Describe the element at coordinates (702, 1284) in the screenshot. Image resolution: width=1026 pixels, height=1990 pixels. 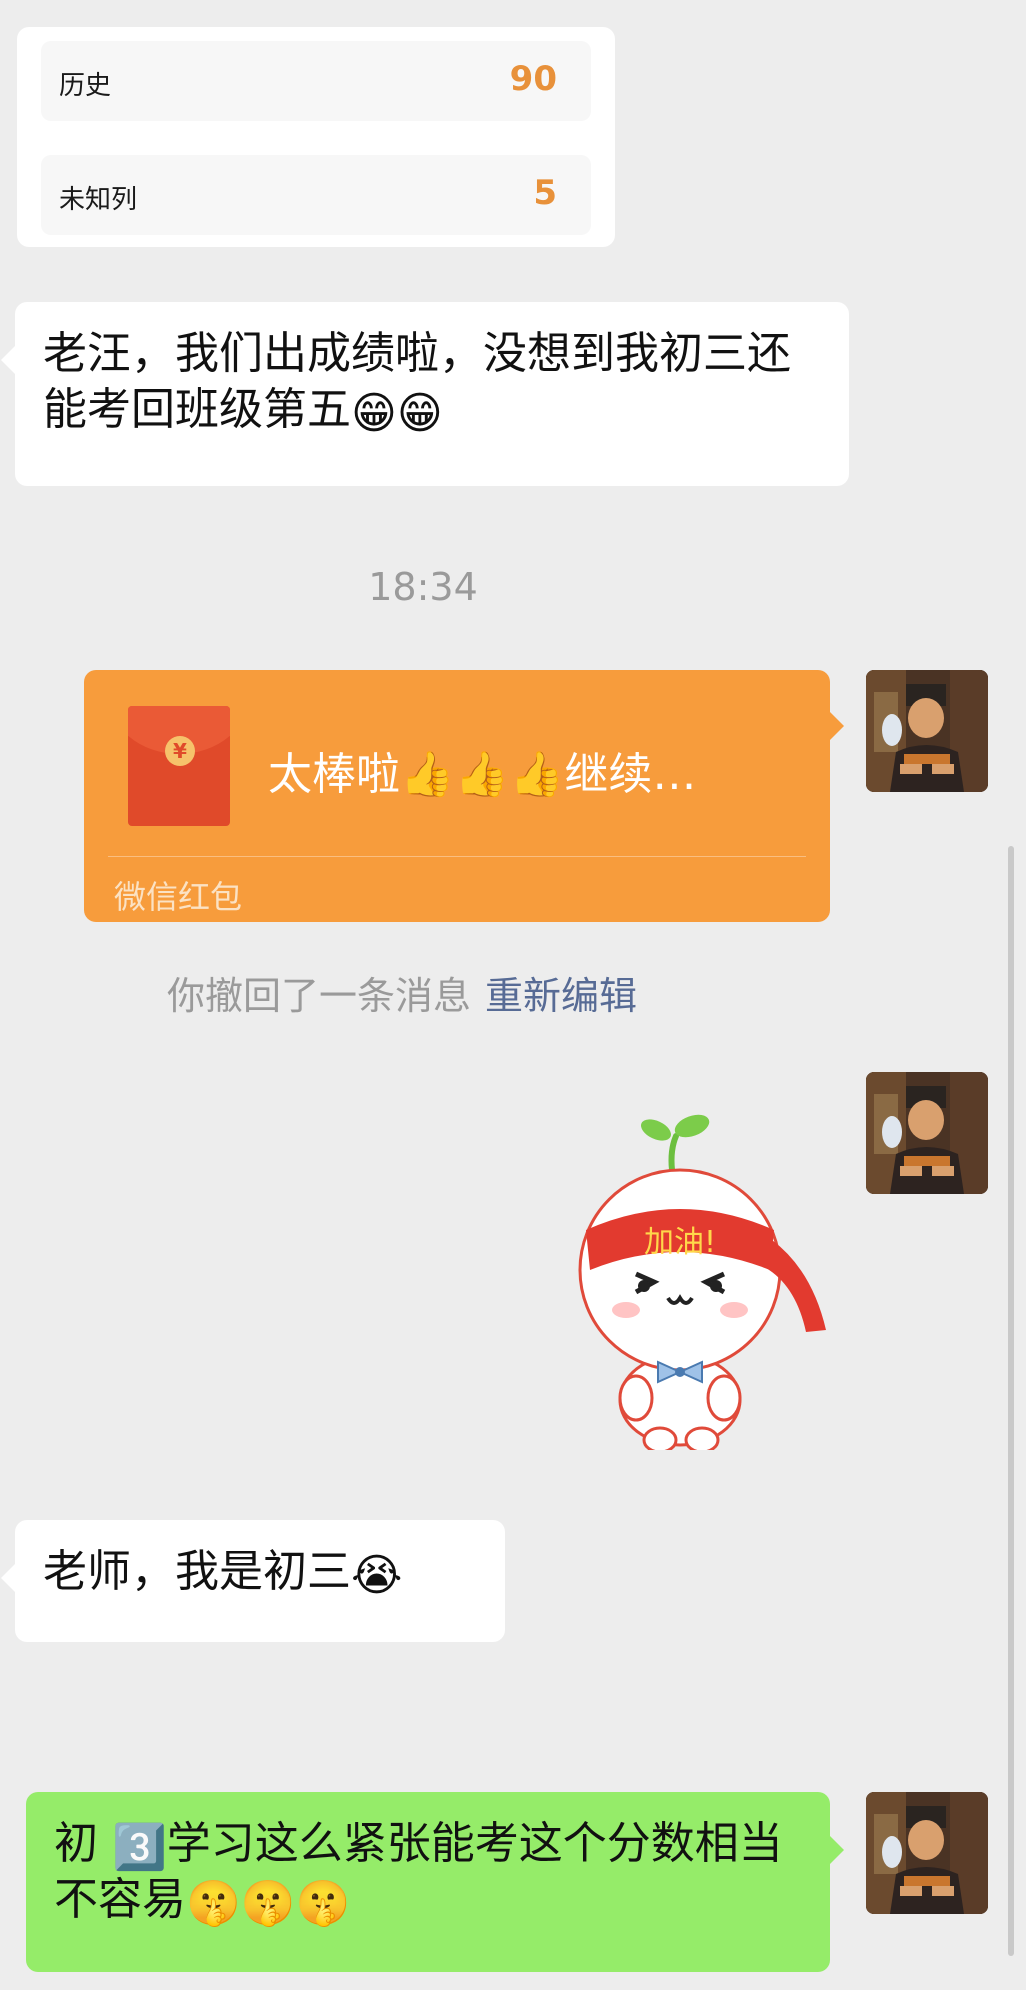
I see `cheer-sticker-icon: 加油!` at that location.